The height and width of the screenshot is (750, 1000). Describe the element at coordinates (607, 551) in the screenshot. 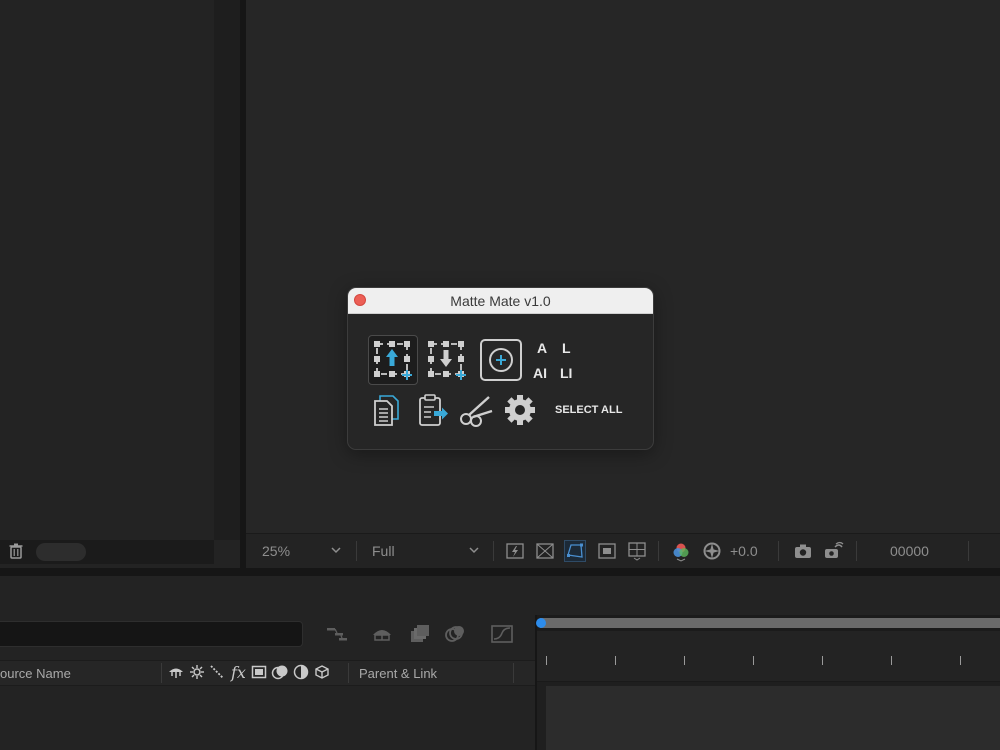

I see `region-of-interest-icon` at that location.